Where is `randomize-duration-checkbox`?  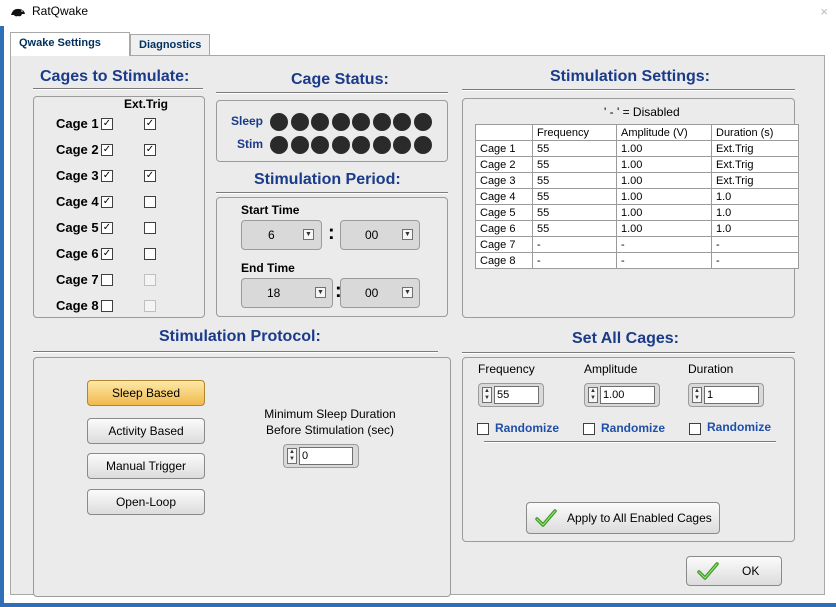 randomize-duration-checkbox is located at coordinates (695, 429).